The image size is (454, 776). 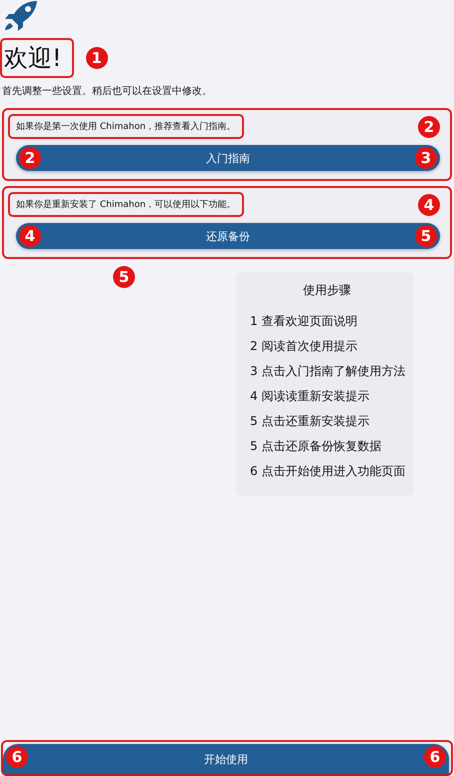 What do you see at coordinates (97, 58) in the screenshot?
I see `callout-badge: 1` at bounding box center [97, 58].